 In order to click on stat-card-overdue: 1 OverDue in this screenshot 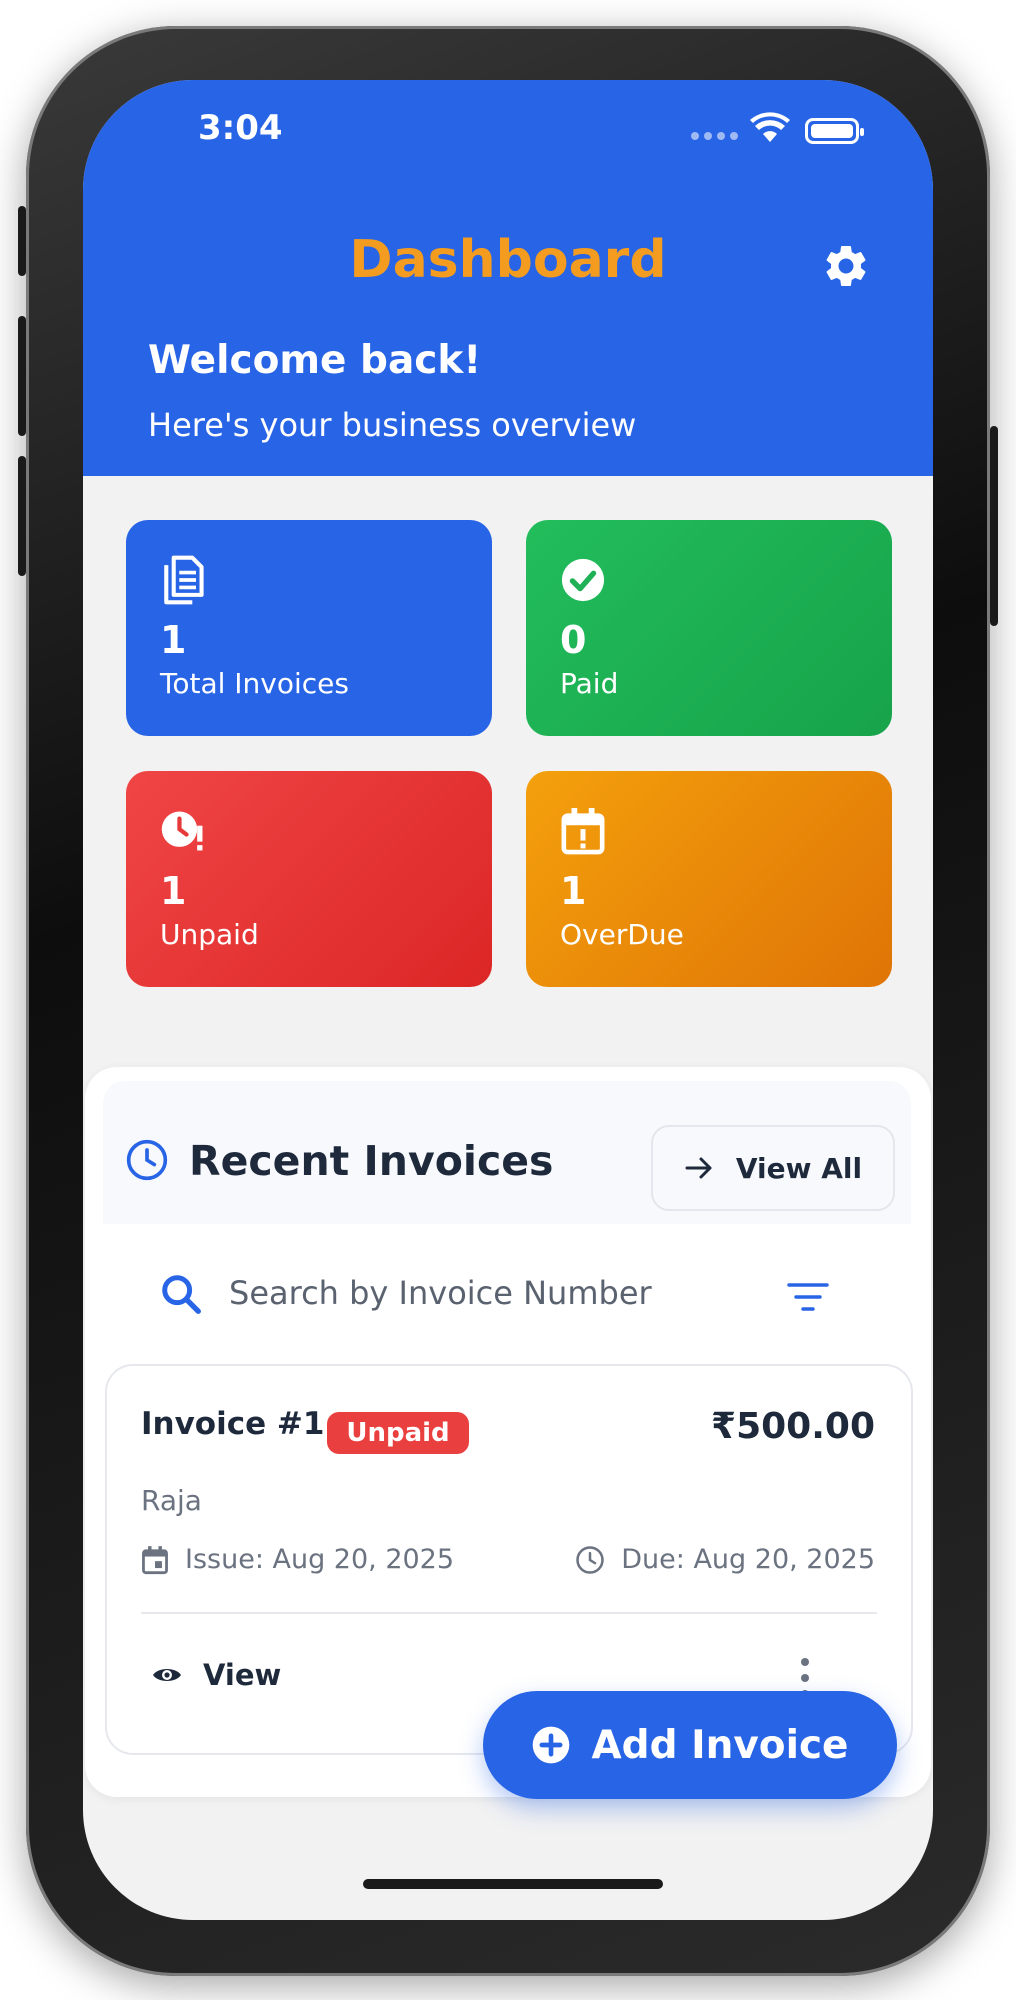, I will do `click(709, 879)`.